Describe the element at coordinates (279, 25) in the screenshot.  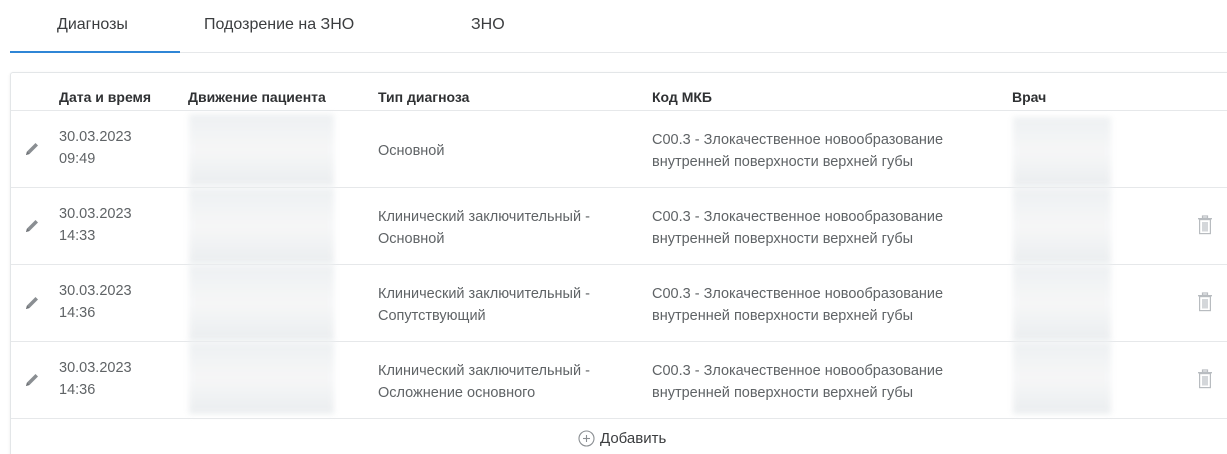
I see `tab-zno-suspicion: Подозрение на ЗНО` at that location.